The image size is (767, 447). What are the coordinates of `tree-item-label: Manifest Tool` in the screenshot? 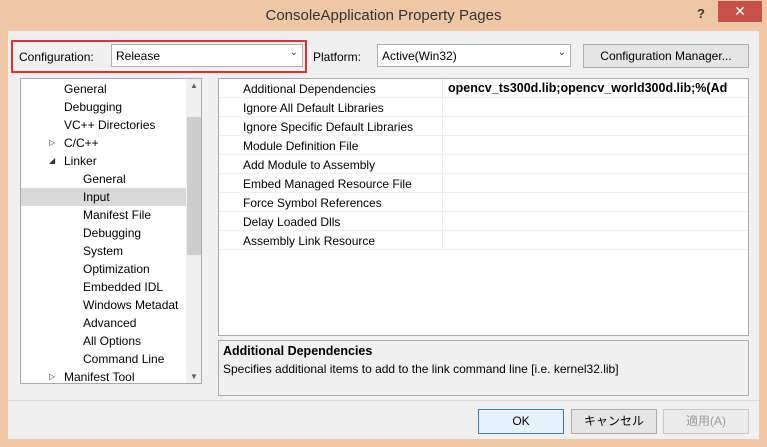 It's located at (99, 377).